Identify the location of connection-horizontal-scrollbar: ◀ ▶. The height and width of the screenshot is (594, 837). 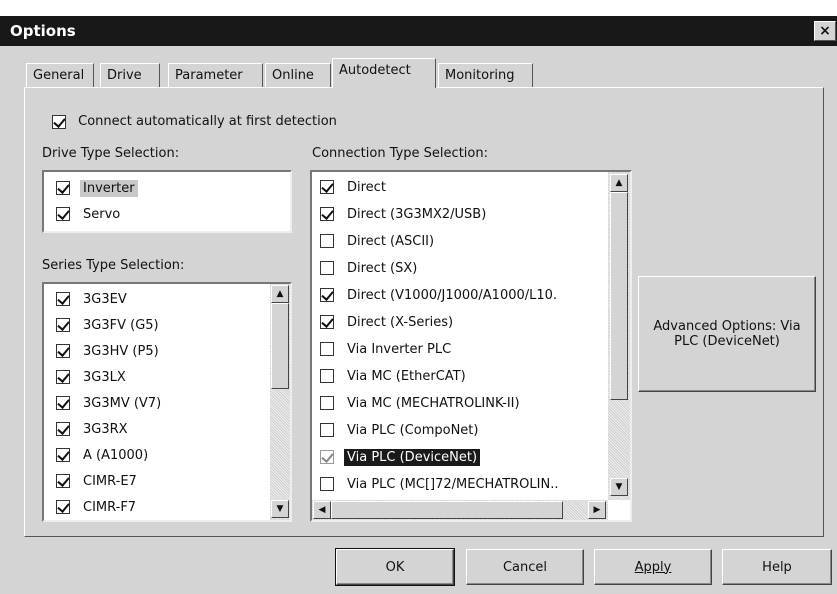
(460, 510).